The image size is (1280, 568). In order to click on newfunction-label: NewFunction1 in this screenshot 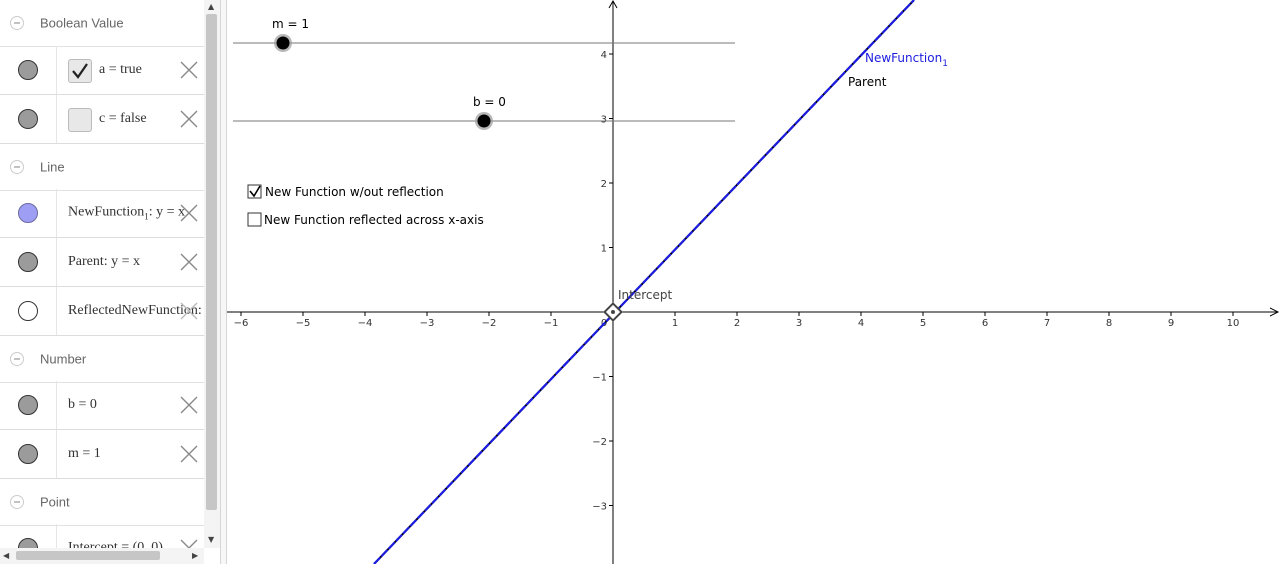, I will do `click(906, 60)`.